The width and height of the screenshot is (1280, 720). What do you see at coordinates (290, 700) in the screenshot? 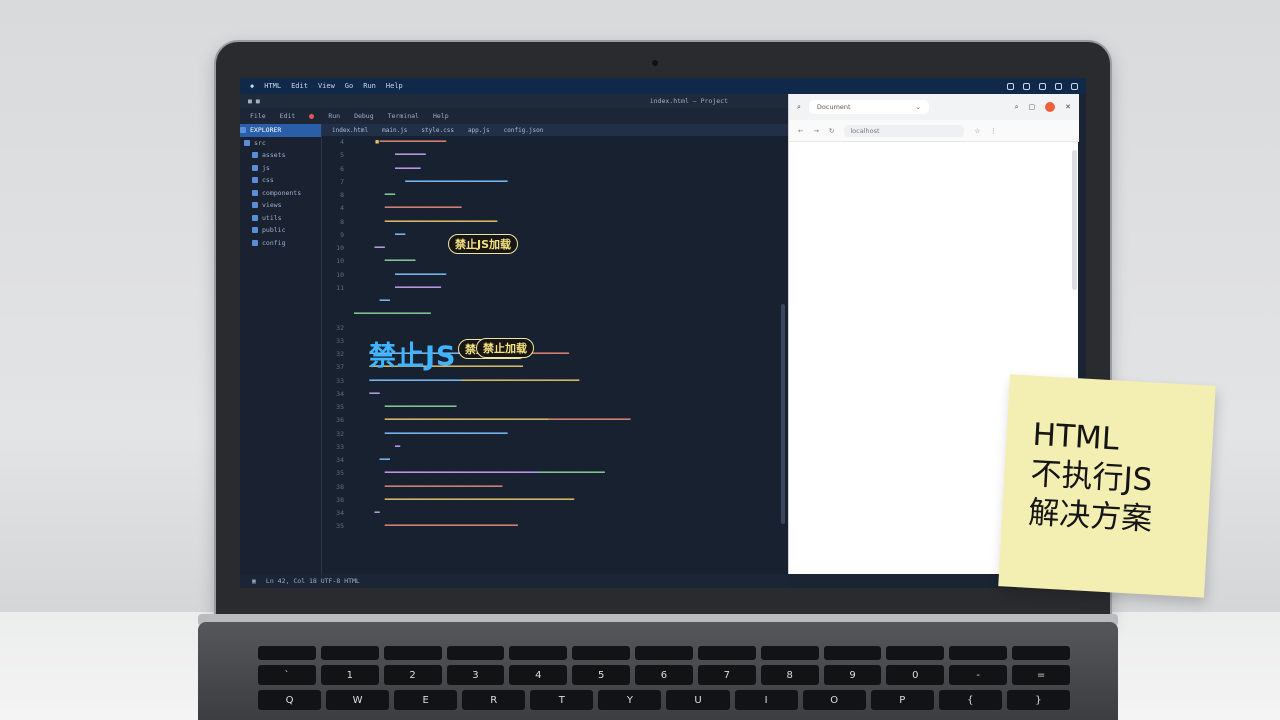
I see `key: Q` at bounding box center [290, 700].